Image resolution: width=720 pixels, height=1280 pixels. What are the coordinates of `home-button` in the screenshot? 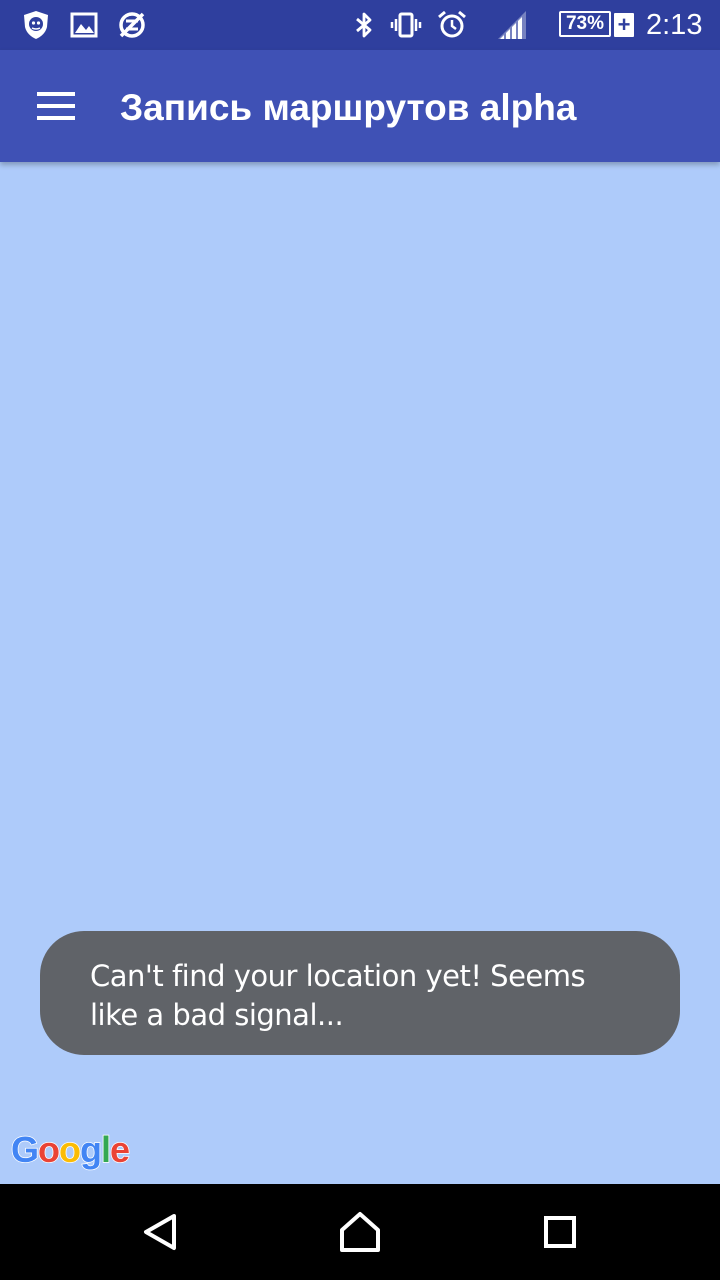 It's located at (360, 1232).